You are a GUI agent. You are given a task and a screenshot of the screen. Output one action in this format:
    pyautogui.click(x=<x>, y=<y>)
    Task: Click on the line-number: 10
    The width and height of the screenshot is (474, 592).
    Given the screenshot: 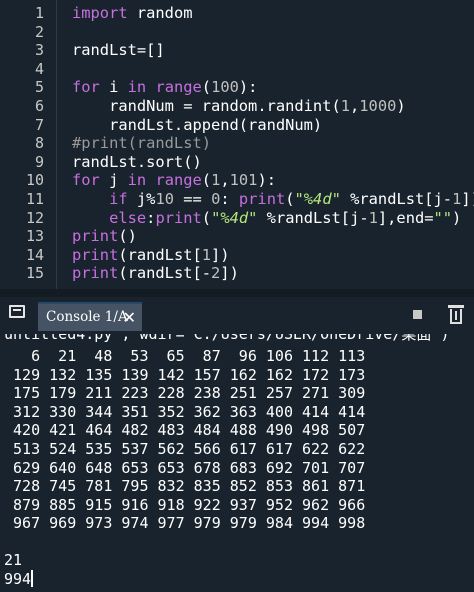 What is the action you would take?
    pyautogui.click(x=34, y=180)
    